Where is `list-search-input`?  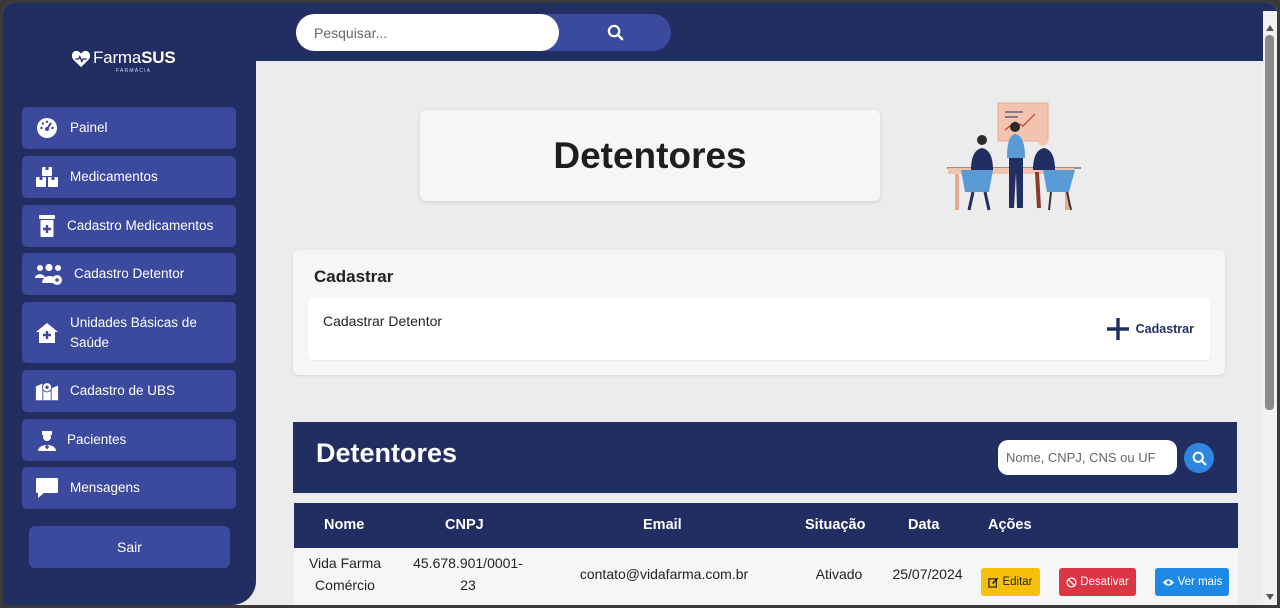
list-search-input is located at coordinates (1087, 457).